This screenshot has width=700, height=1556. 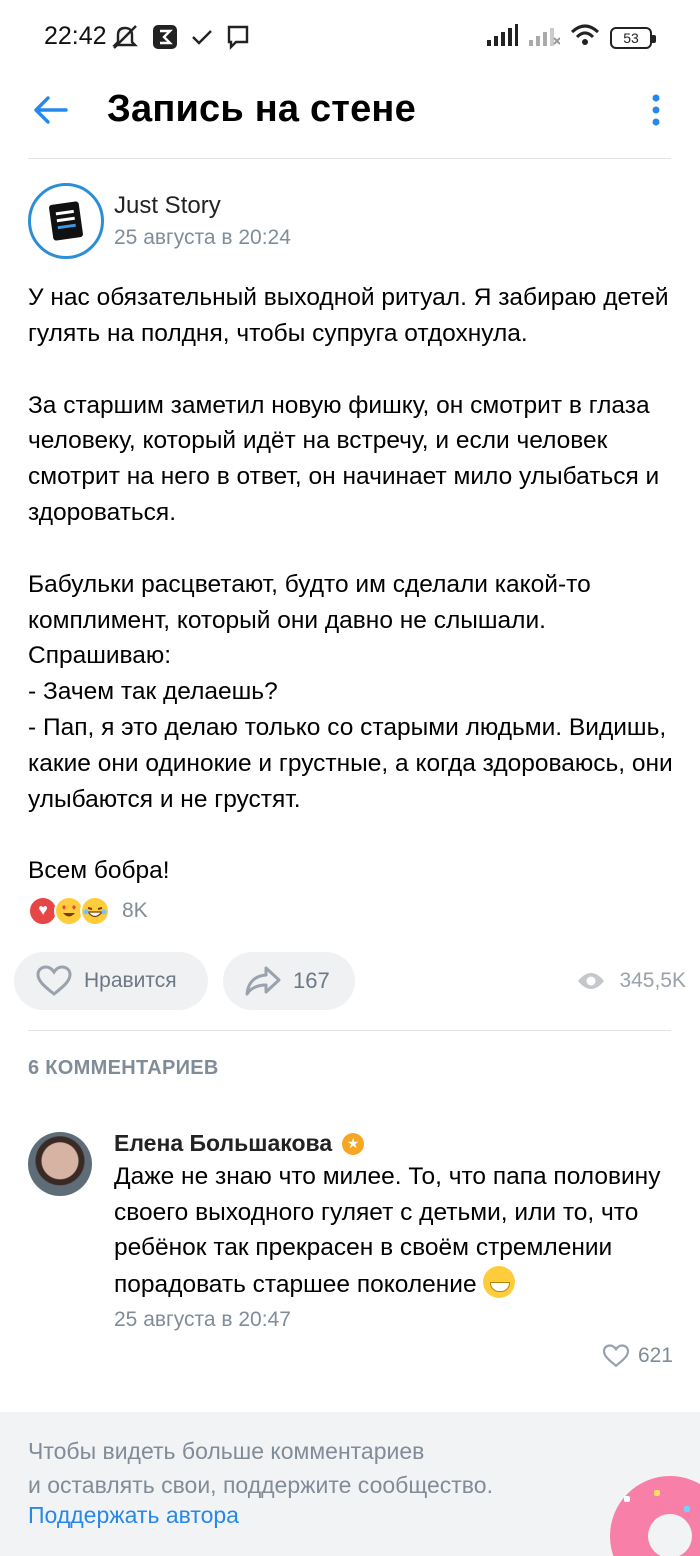 I want to click on author-name: Just Story, so click(x=202, y=206).